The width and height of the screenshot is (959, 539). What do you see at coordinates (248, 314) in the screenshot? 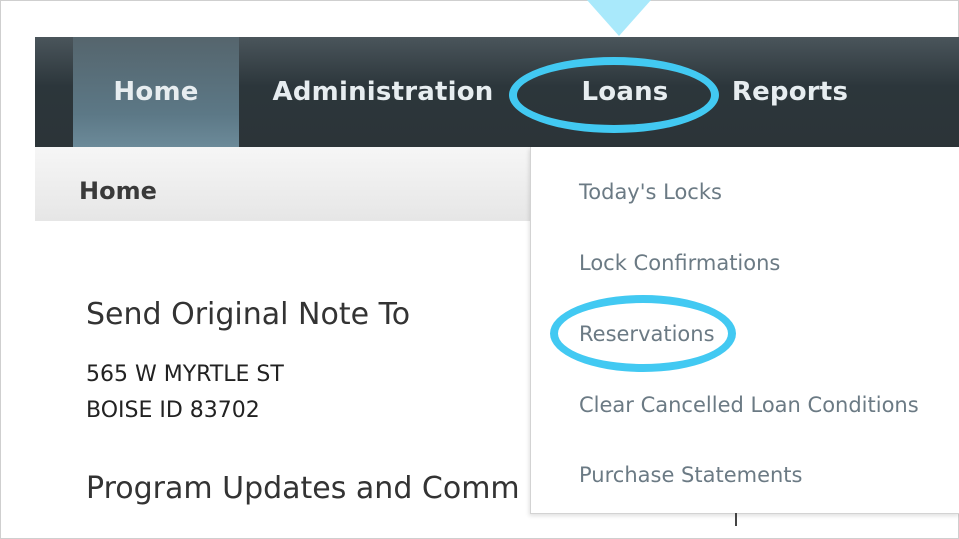
I see `send-original-note-heading: Send Original Note To` at bounding box center [248, 314].